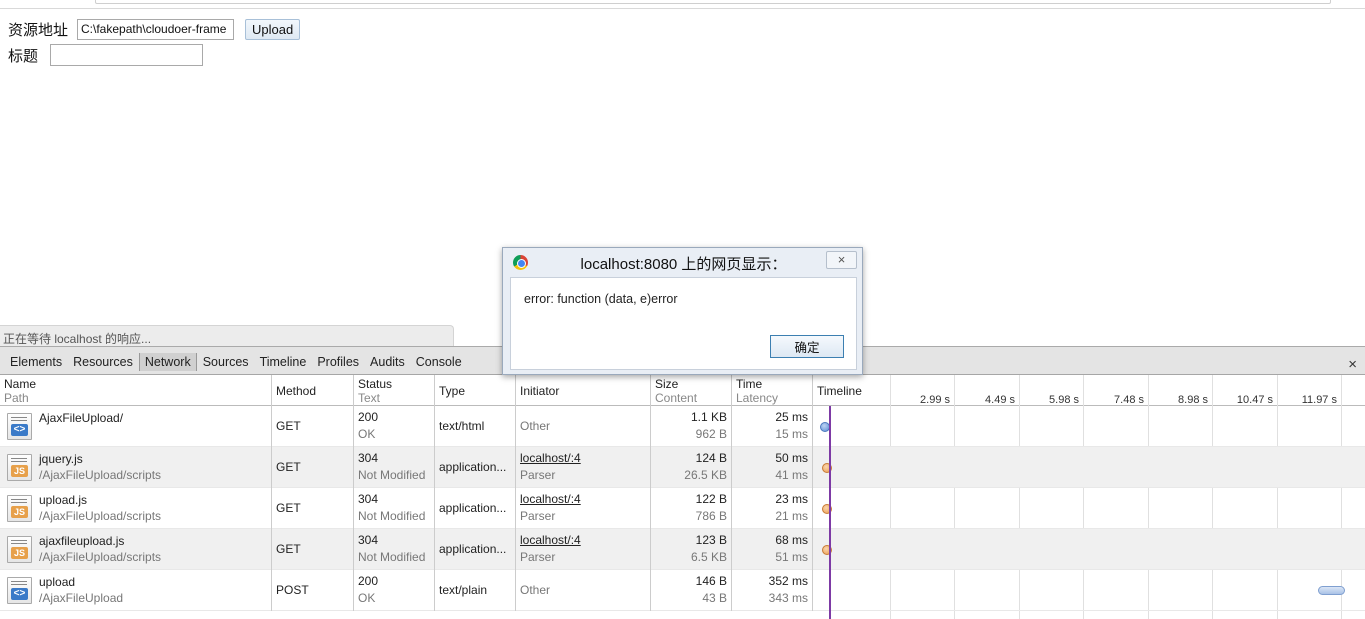 Image resolution: width=1365 pixels, height=619 pixels. I want to click on ok-button: 确定, so click(807, 346).